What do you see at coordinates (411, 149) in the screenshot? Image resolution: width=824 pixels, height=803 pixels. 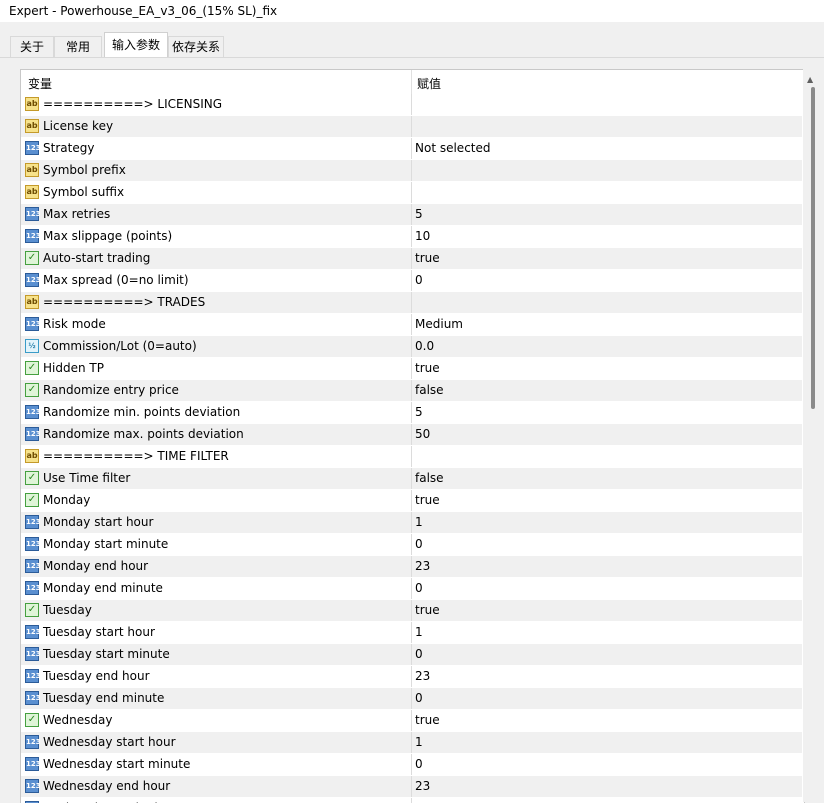 I see `table-row: 123 Strategy Not selected` at bounding box center [411, 149].